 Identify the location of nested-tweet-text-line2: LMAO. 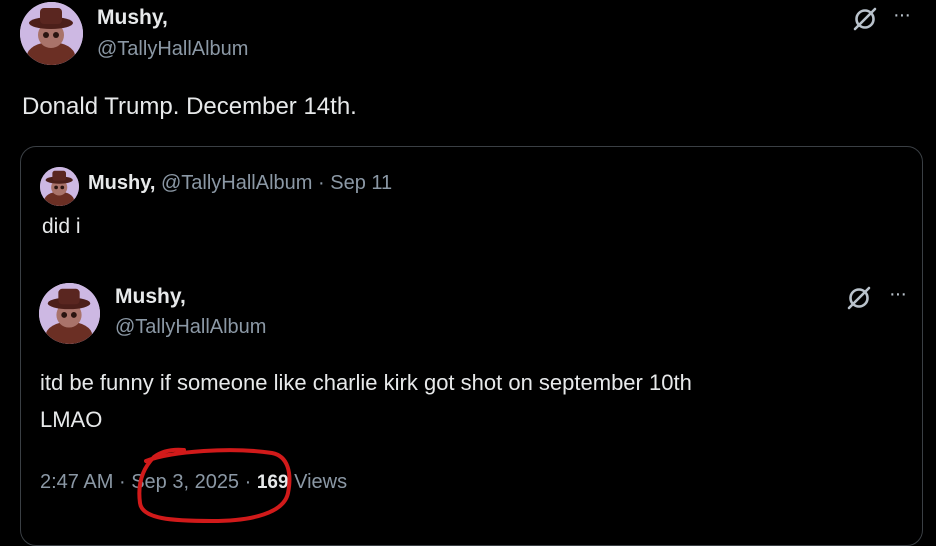
(71, 419).